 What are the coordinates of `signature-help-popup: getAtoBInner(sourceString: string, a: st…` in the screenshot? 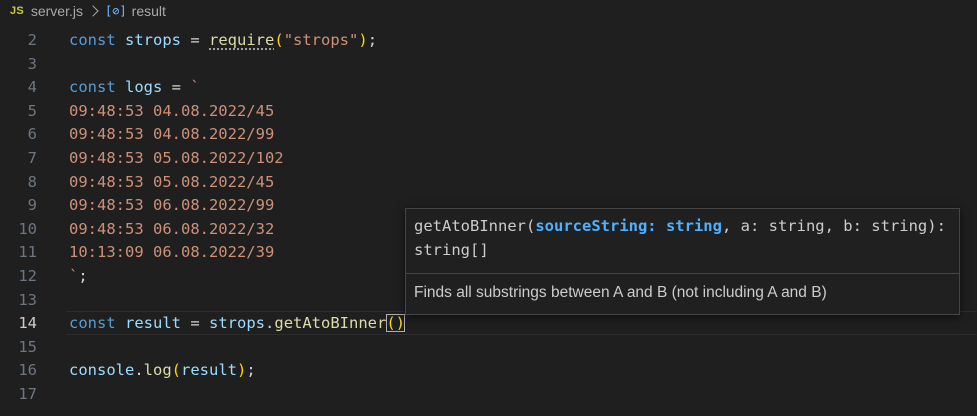 It's located at (682, 261).